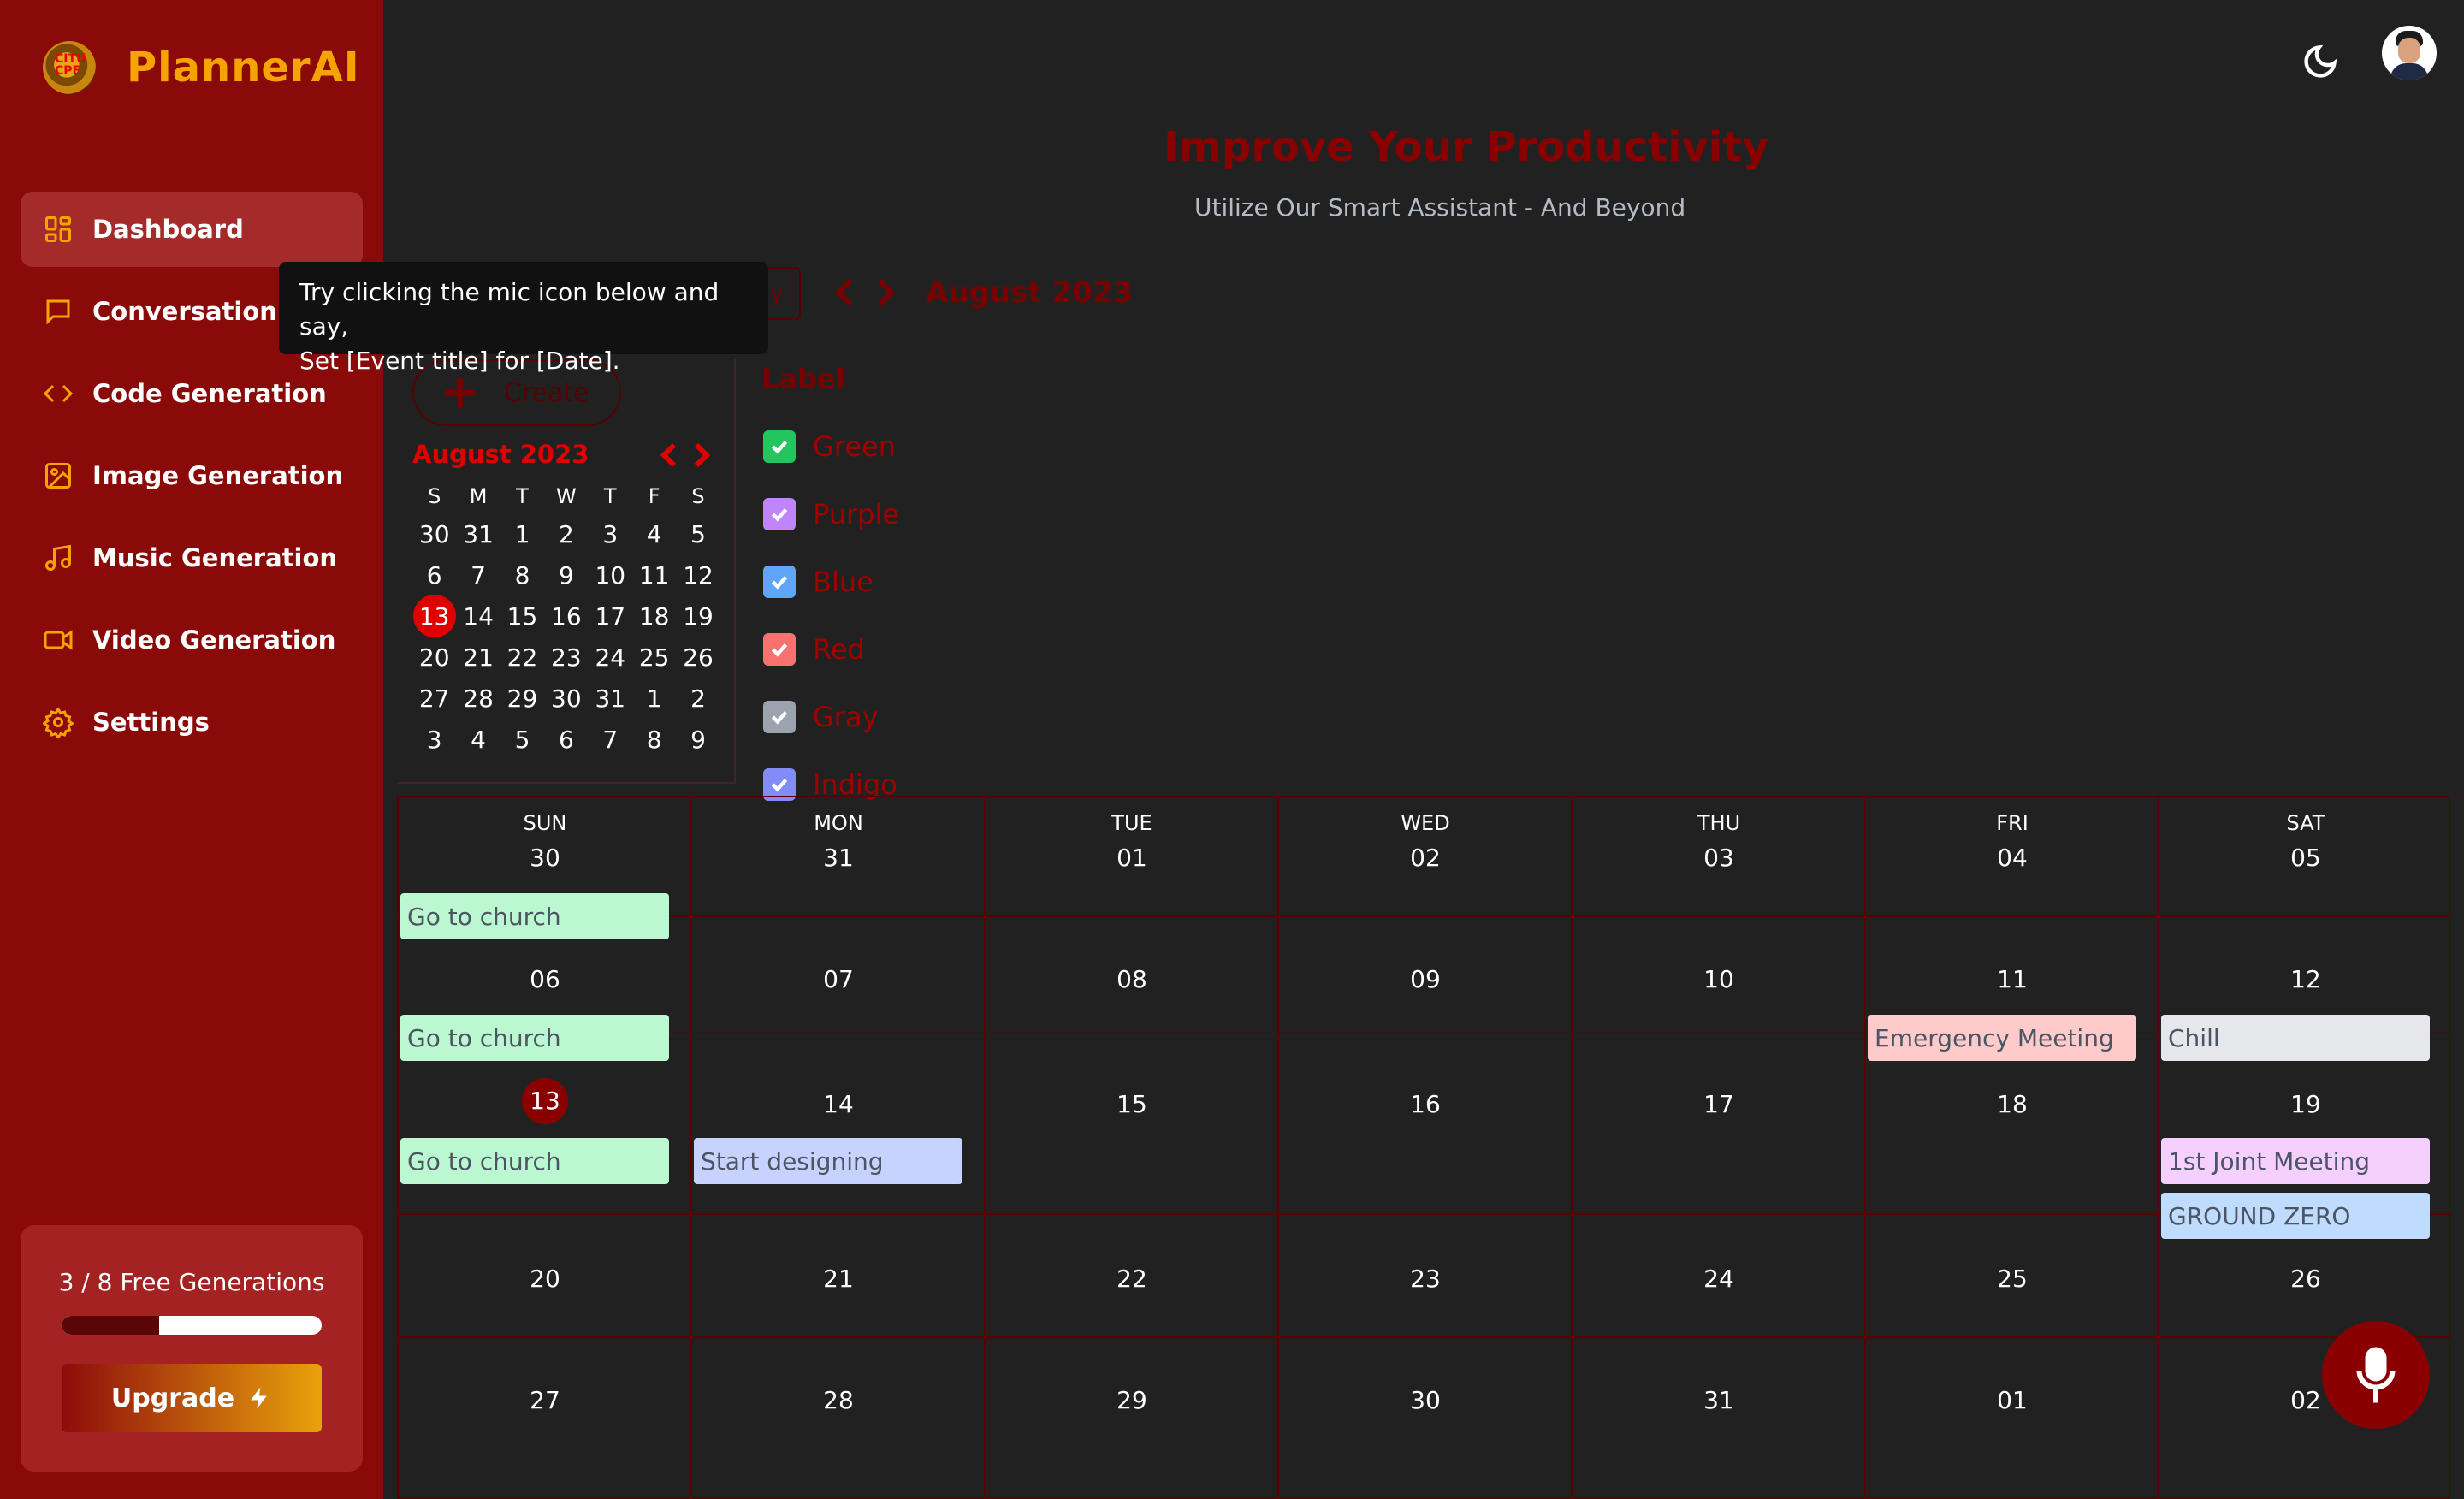  Describe the element at coordinates (610, 616) in the screenshot. I see `mini-day: 17` at that location.